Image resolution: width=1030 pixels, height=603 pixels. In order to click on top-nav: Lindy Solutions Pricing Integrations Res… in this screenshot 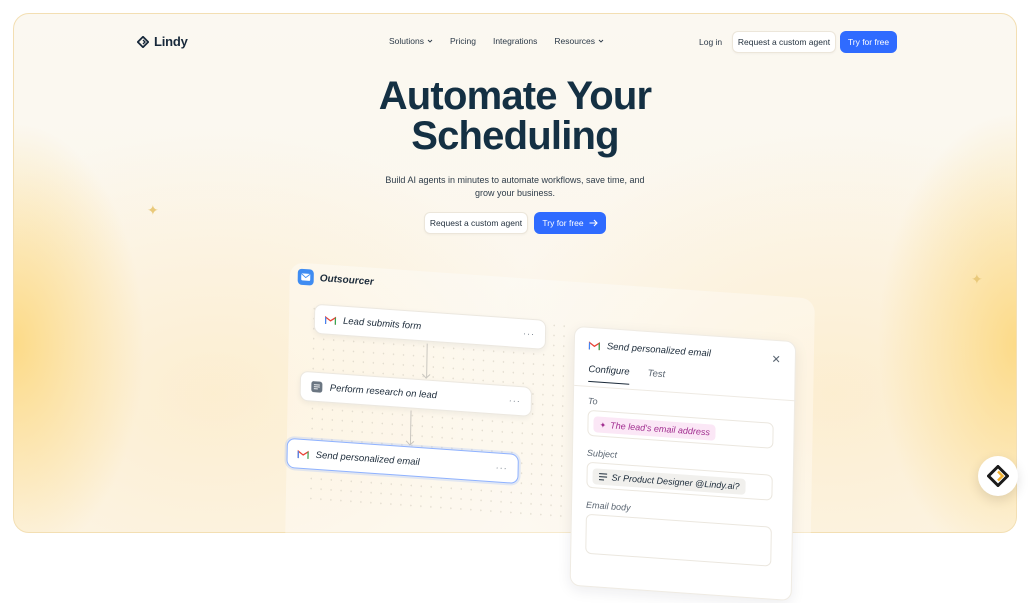, I will do `click(515, 40)`.